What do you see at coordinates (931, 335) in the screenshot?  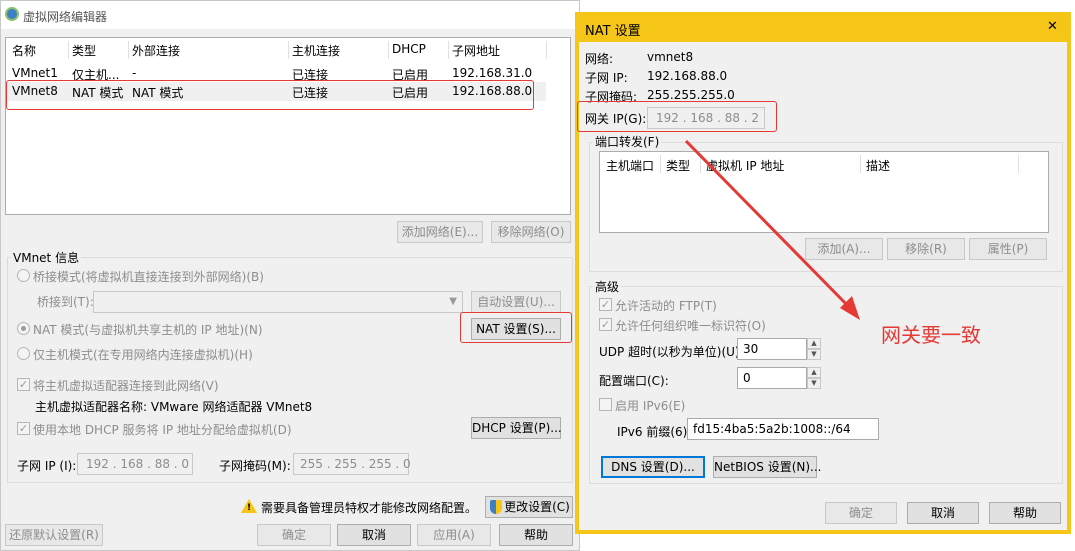 I see `annotation-text: 网关要一致` at bounding box center [931, 335].